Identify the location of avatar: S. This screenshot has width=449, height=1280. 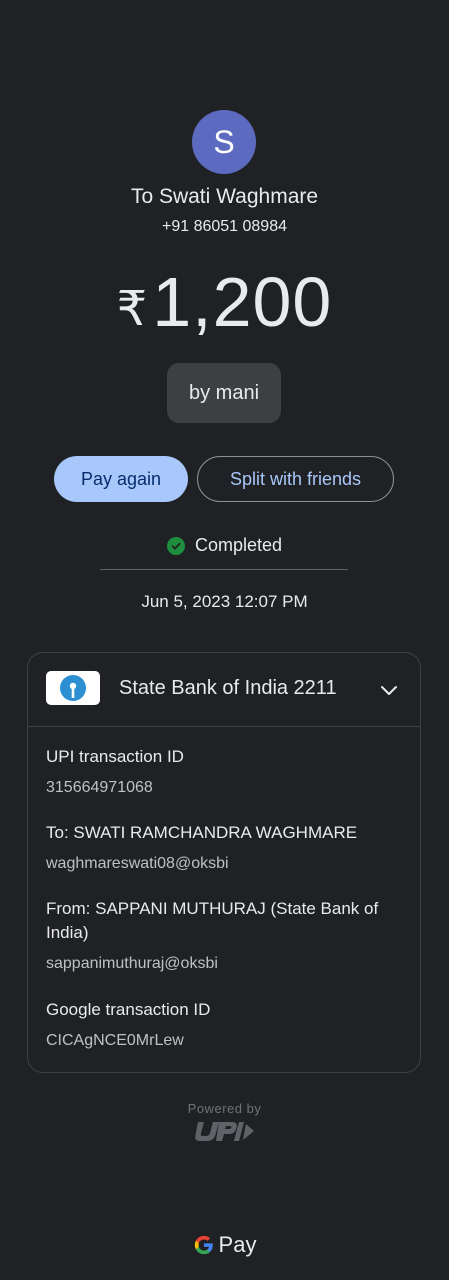
(224, 142).